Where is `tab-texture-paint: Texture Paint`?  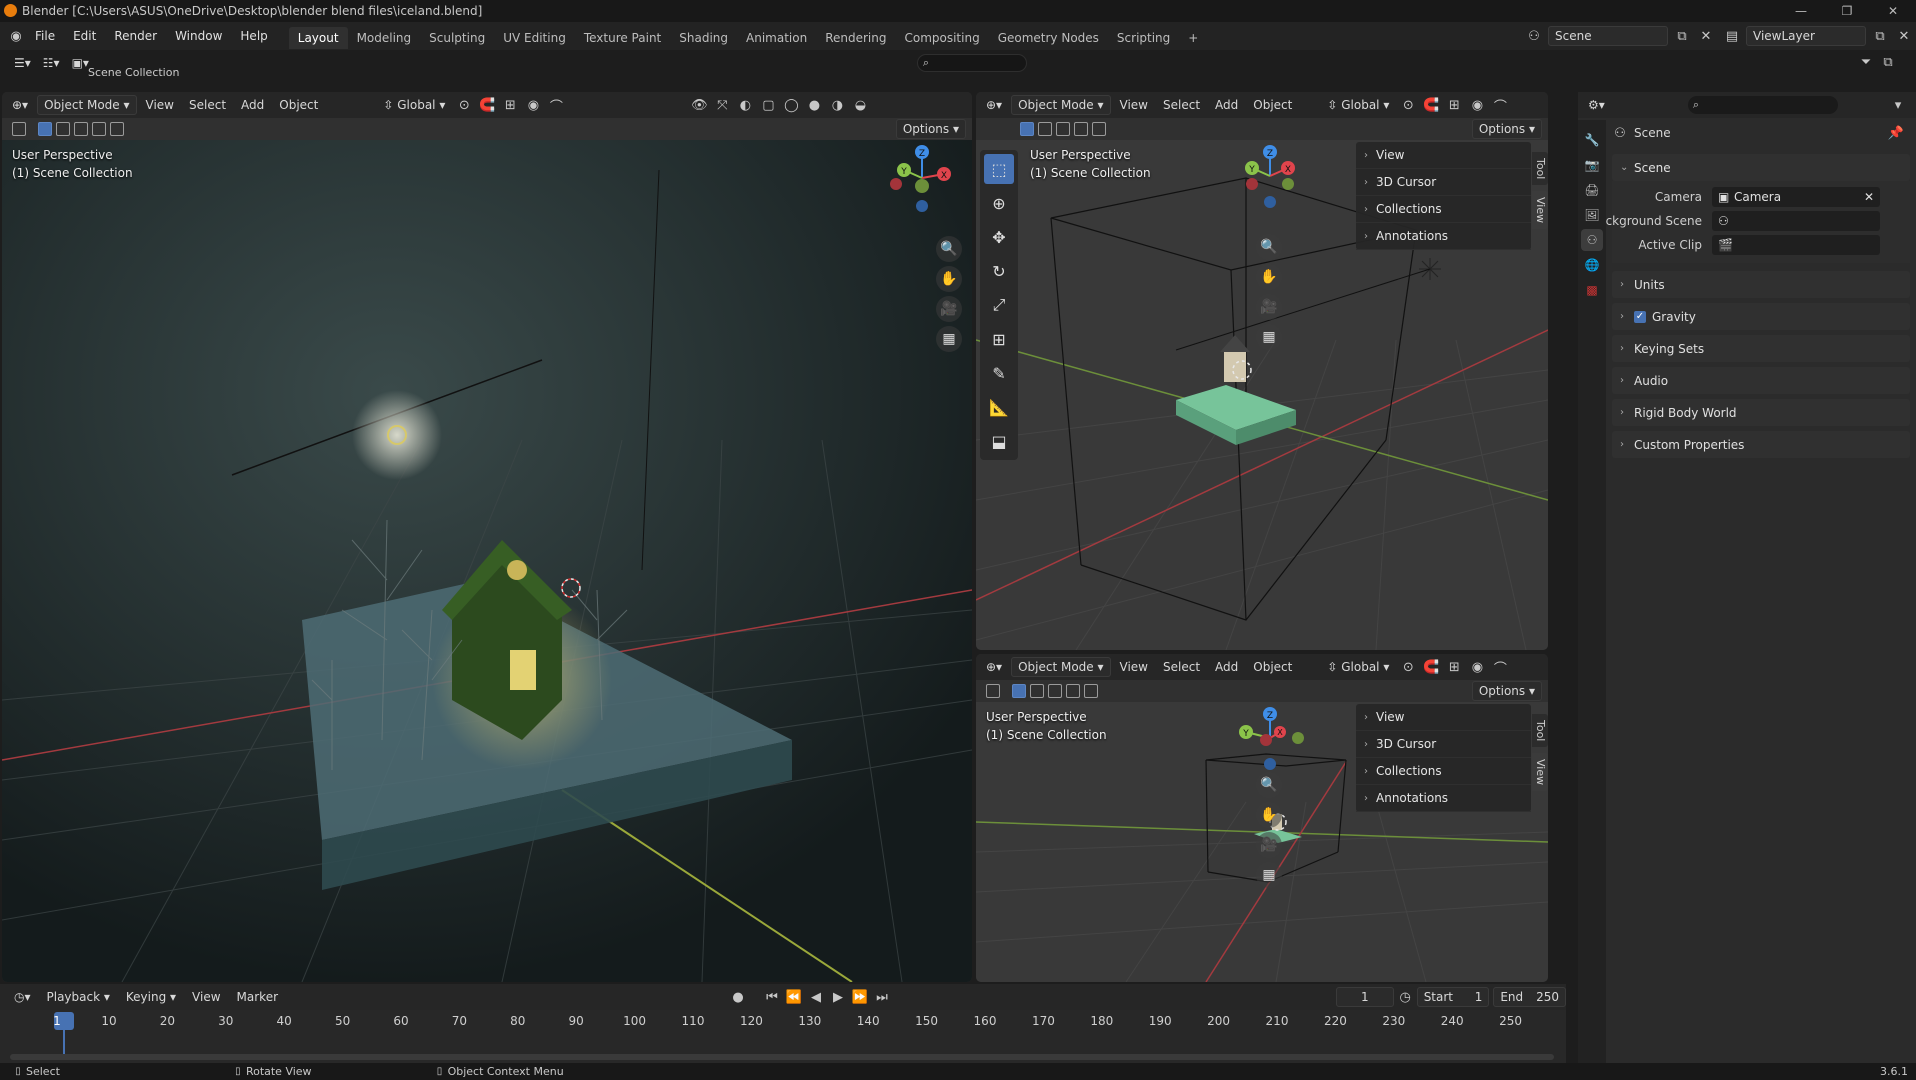 tab-texture-paint: Texture Paint is located at coordinates (622, 38).